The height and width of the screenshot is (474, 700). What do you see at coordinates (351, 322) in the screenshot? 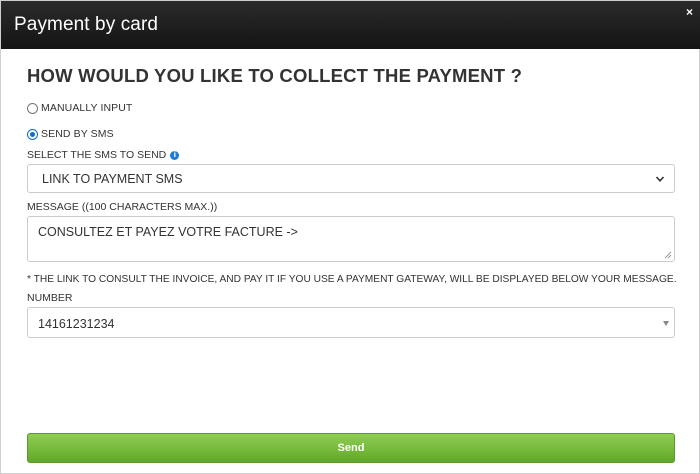
I see `number-select: 14161231234` at bounding box center [351, 322].